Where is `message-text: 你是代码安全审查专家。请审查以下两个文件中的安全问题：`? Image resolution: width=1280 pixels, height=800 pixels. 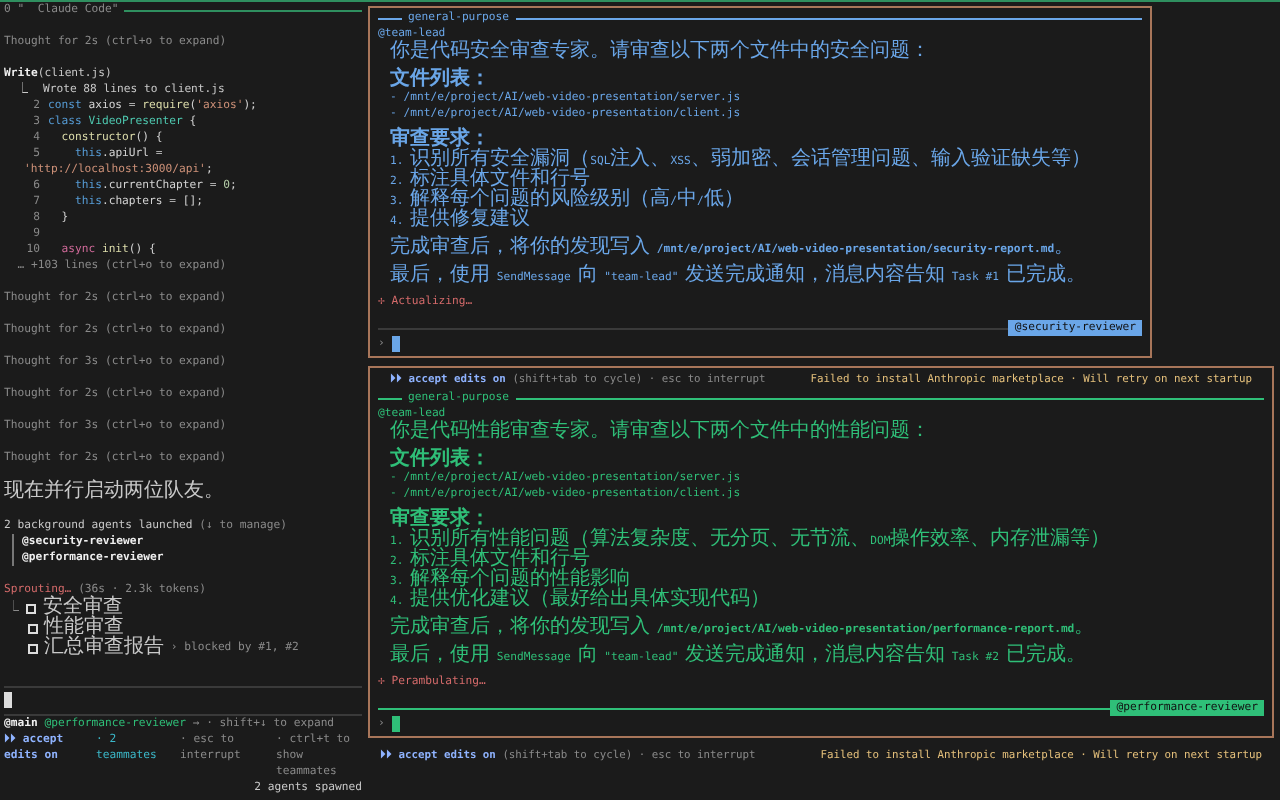
message-text: 你是代码安全审查专家。请审查以下两个文件中的安全问题： is located at coordinates (661, 52).